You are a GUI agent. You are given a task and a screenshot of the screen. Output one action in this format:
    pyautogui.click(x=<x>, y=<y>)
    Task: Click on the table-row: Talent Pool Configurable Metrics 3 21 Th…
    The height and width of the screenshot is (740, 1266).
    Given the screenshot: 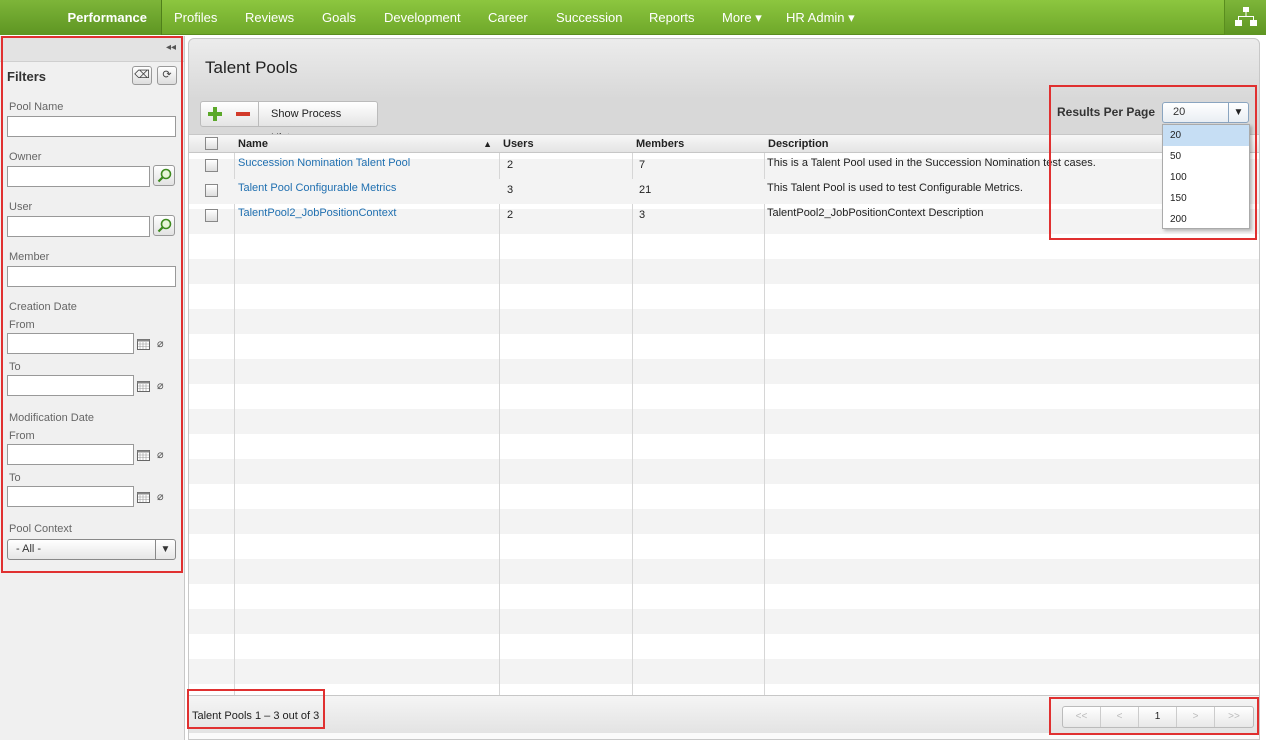 What is the action you would take?
    pyautogui.click(x=724, y=191)
    